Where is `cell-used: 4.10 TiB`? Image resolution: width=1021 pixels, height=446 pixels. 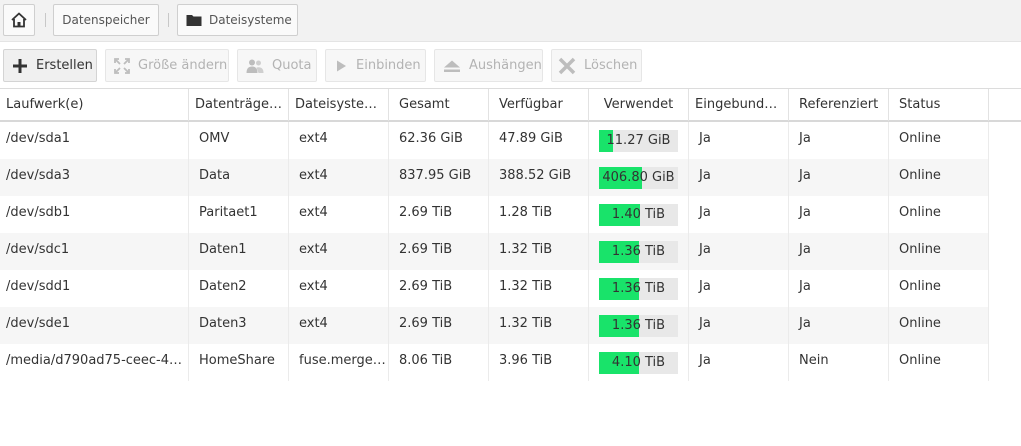
cell-used: 4.10 TiB is located at coordinates (639, 362).